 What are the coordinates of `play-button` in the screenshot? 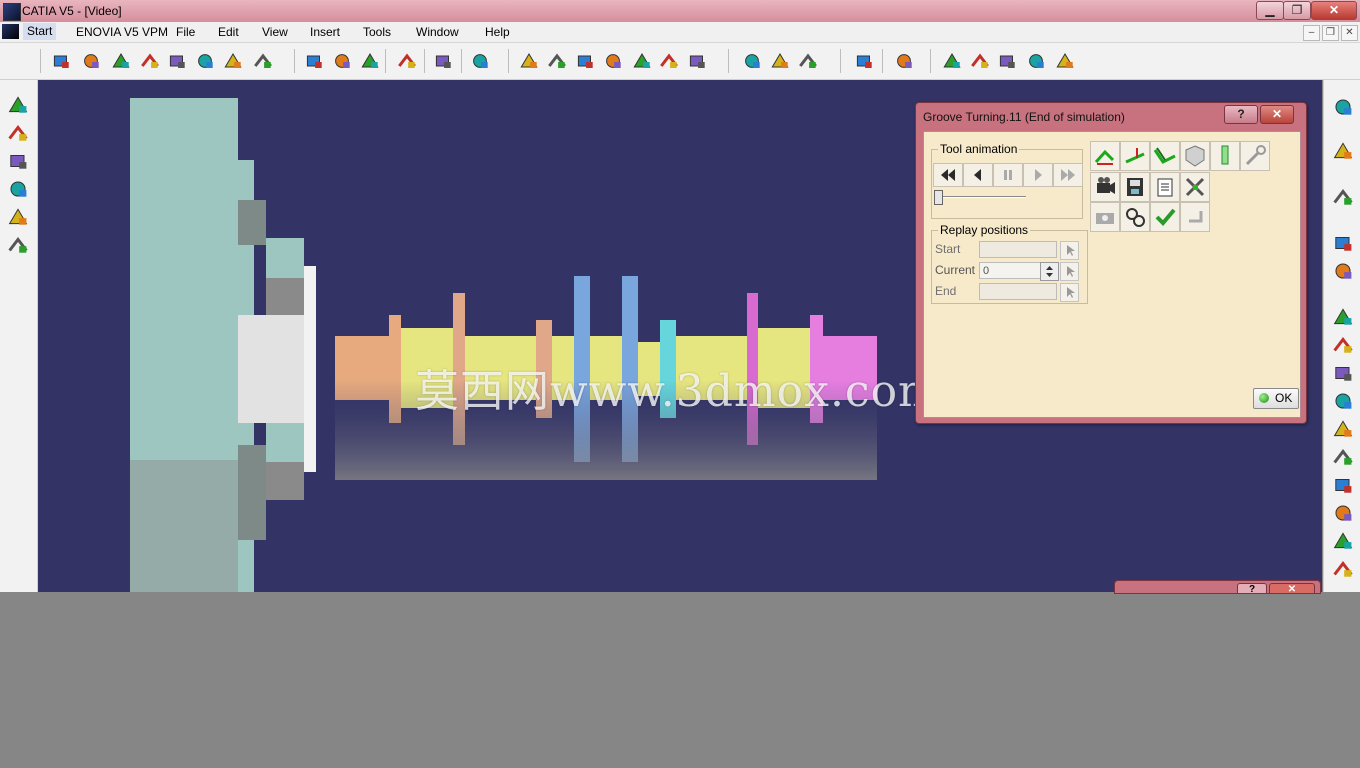 It's located at (1038, 175).